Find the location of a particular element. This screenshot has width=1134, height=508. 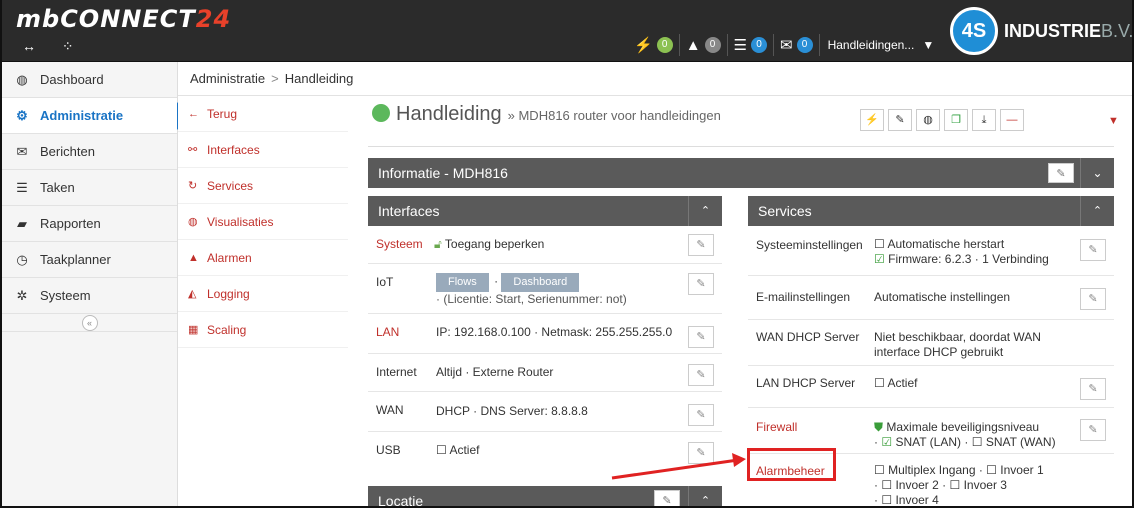

server-icon: ☰ is located at coordinates (740, 45).